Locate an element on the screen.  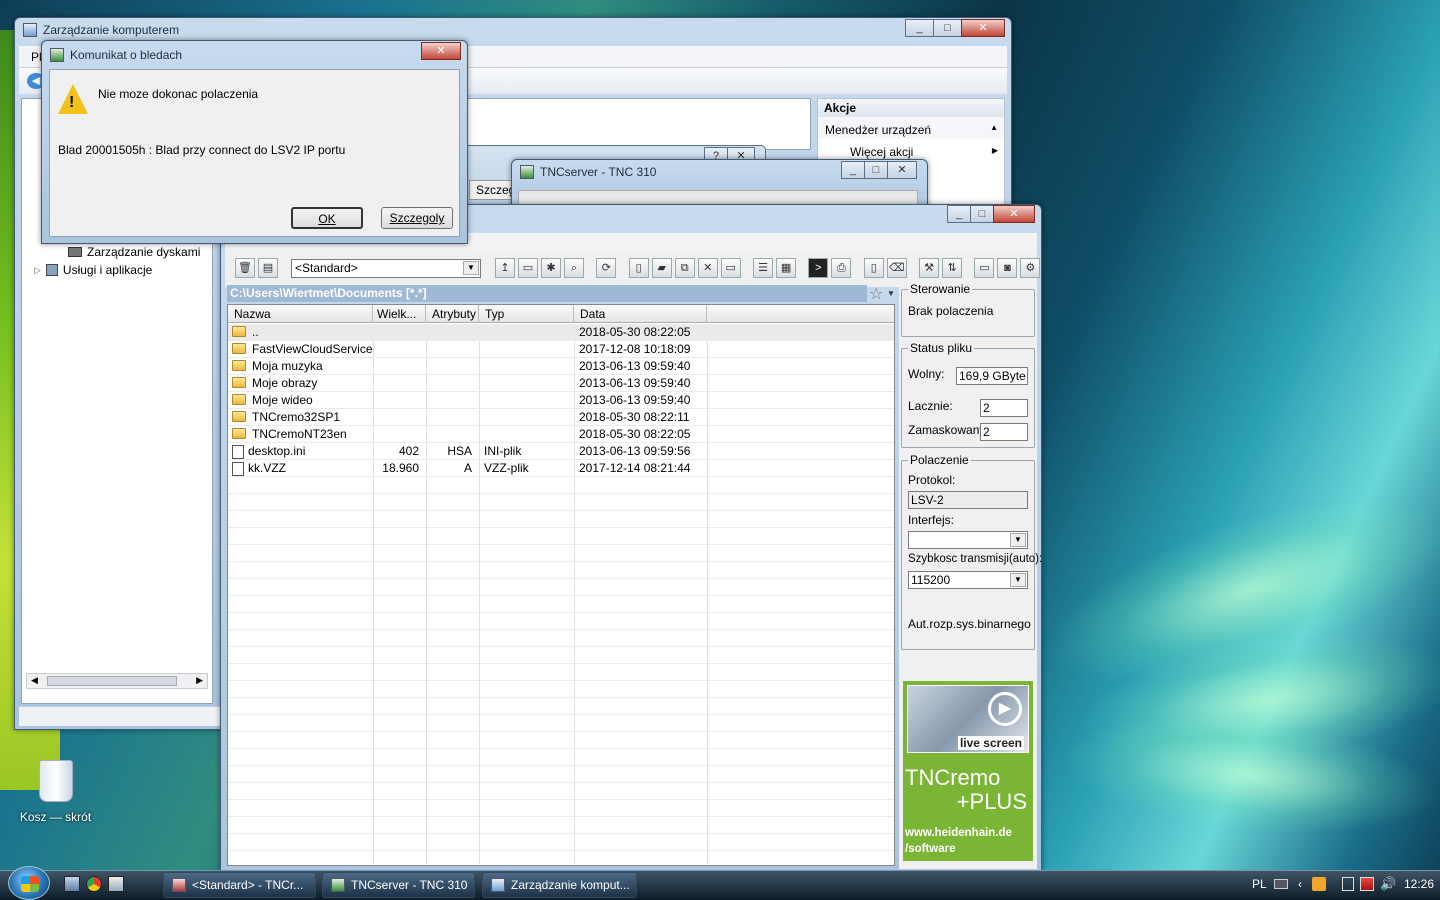
language-indicator: PL is located at coordinates (1259, 884).